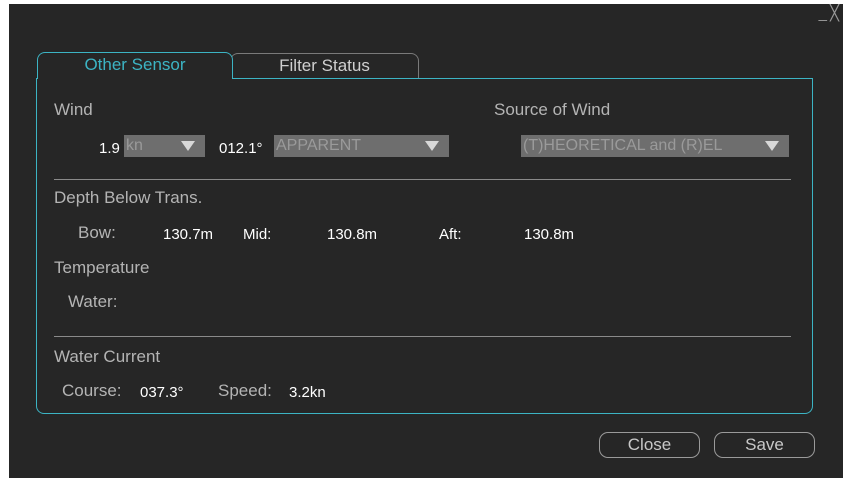 The image size is (843, 478). What do you see at coordinates (307, 392) in the screenshot?
I see `current-speed-value: 3.2kn` at bounding box center [307, 392].